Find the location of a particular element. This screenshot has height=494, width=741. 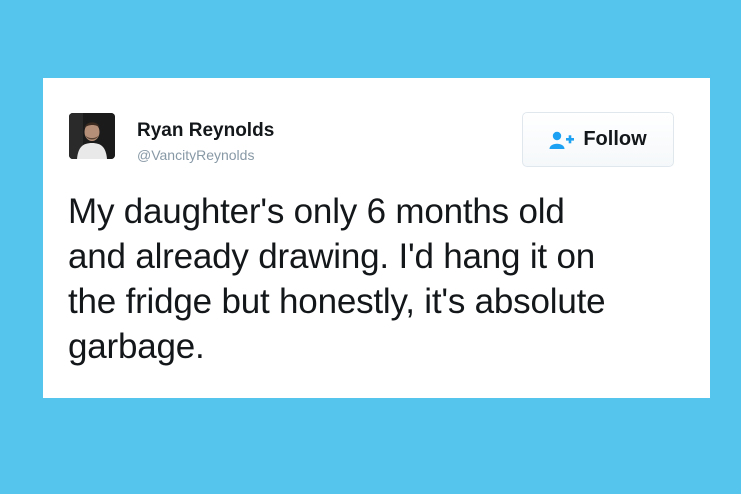

tweet-text-line: the fridge but honestly, it's absolute is located at coordinates (337, 301).